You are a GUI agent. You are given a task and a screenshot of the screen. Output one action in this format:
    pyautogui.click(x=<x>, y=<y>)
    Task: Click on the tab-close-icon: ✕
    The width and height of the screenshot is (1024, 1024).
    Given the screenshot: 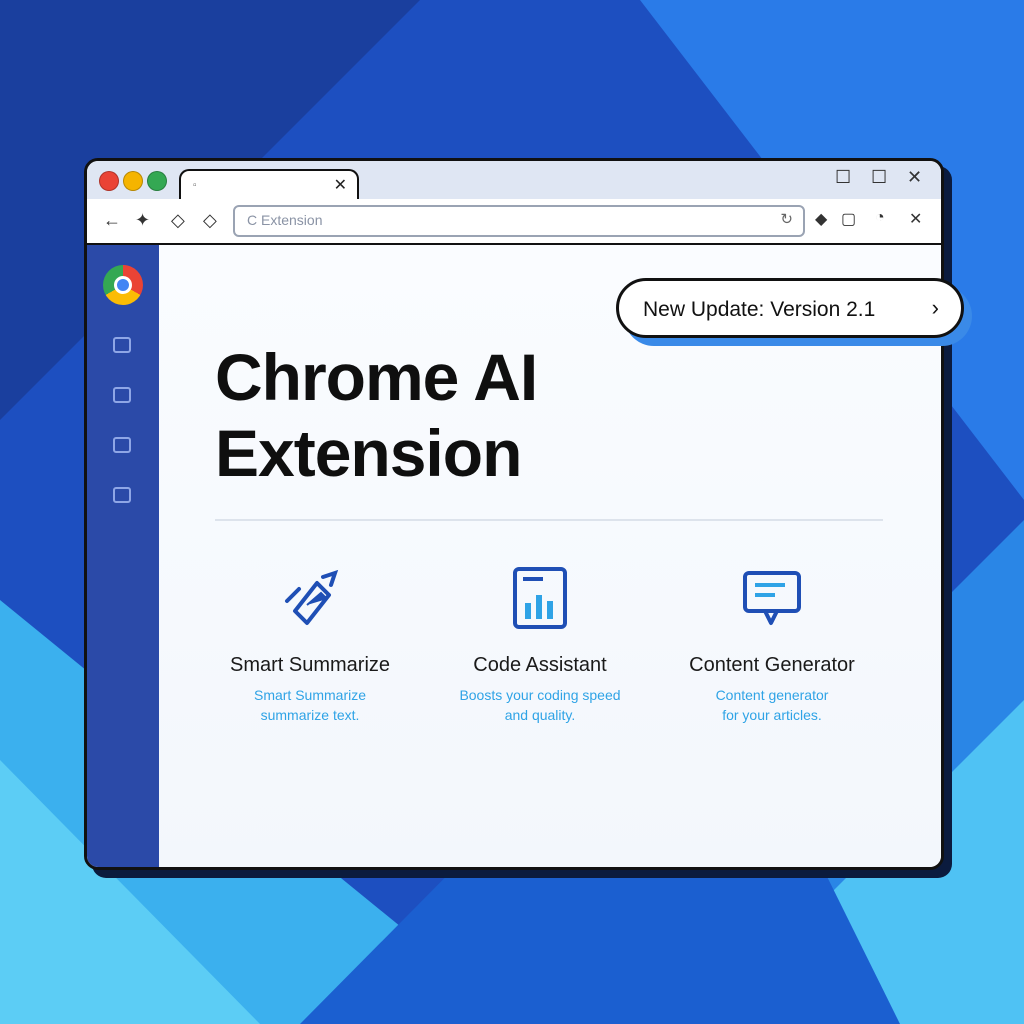 What is the action you would take?
    pyautogui.click(x=340, y=185)
    